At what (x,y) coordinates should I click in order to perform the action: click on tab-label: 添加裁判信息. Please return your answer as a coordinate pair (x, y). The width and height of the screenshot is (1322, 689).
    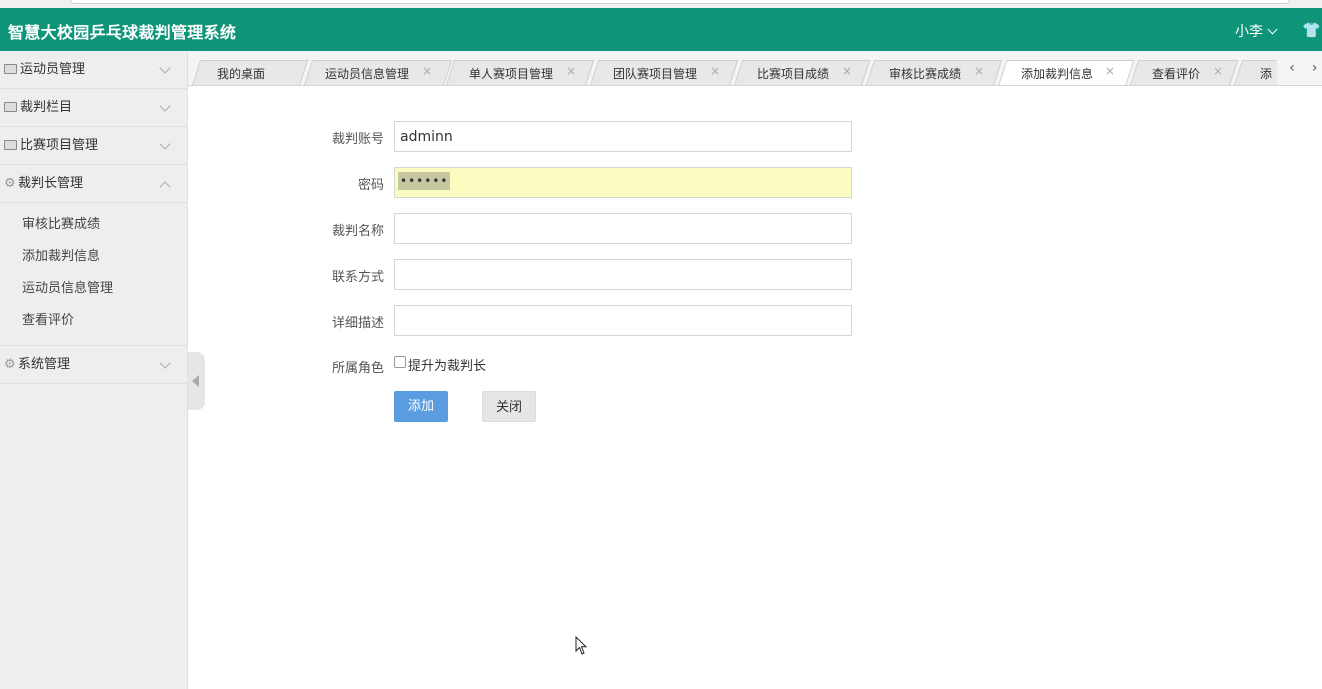
    Looking at the image, I should click on (1057, 74).